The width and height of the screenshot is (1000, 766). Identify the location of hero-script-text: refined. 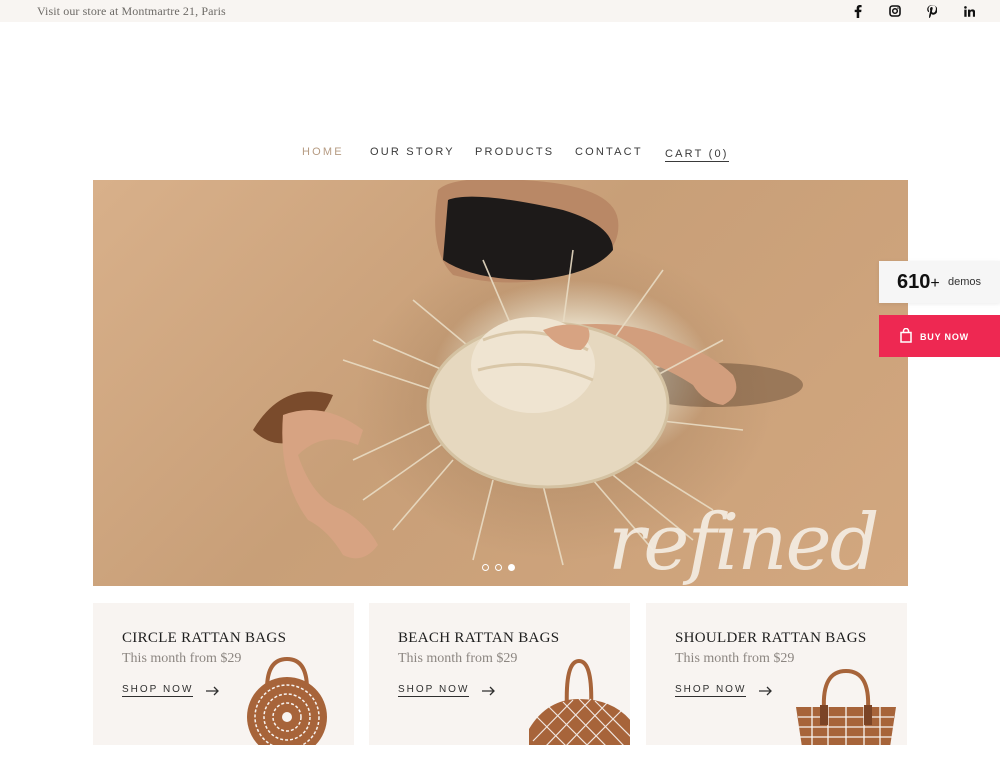
(744, 542).